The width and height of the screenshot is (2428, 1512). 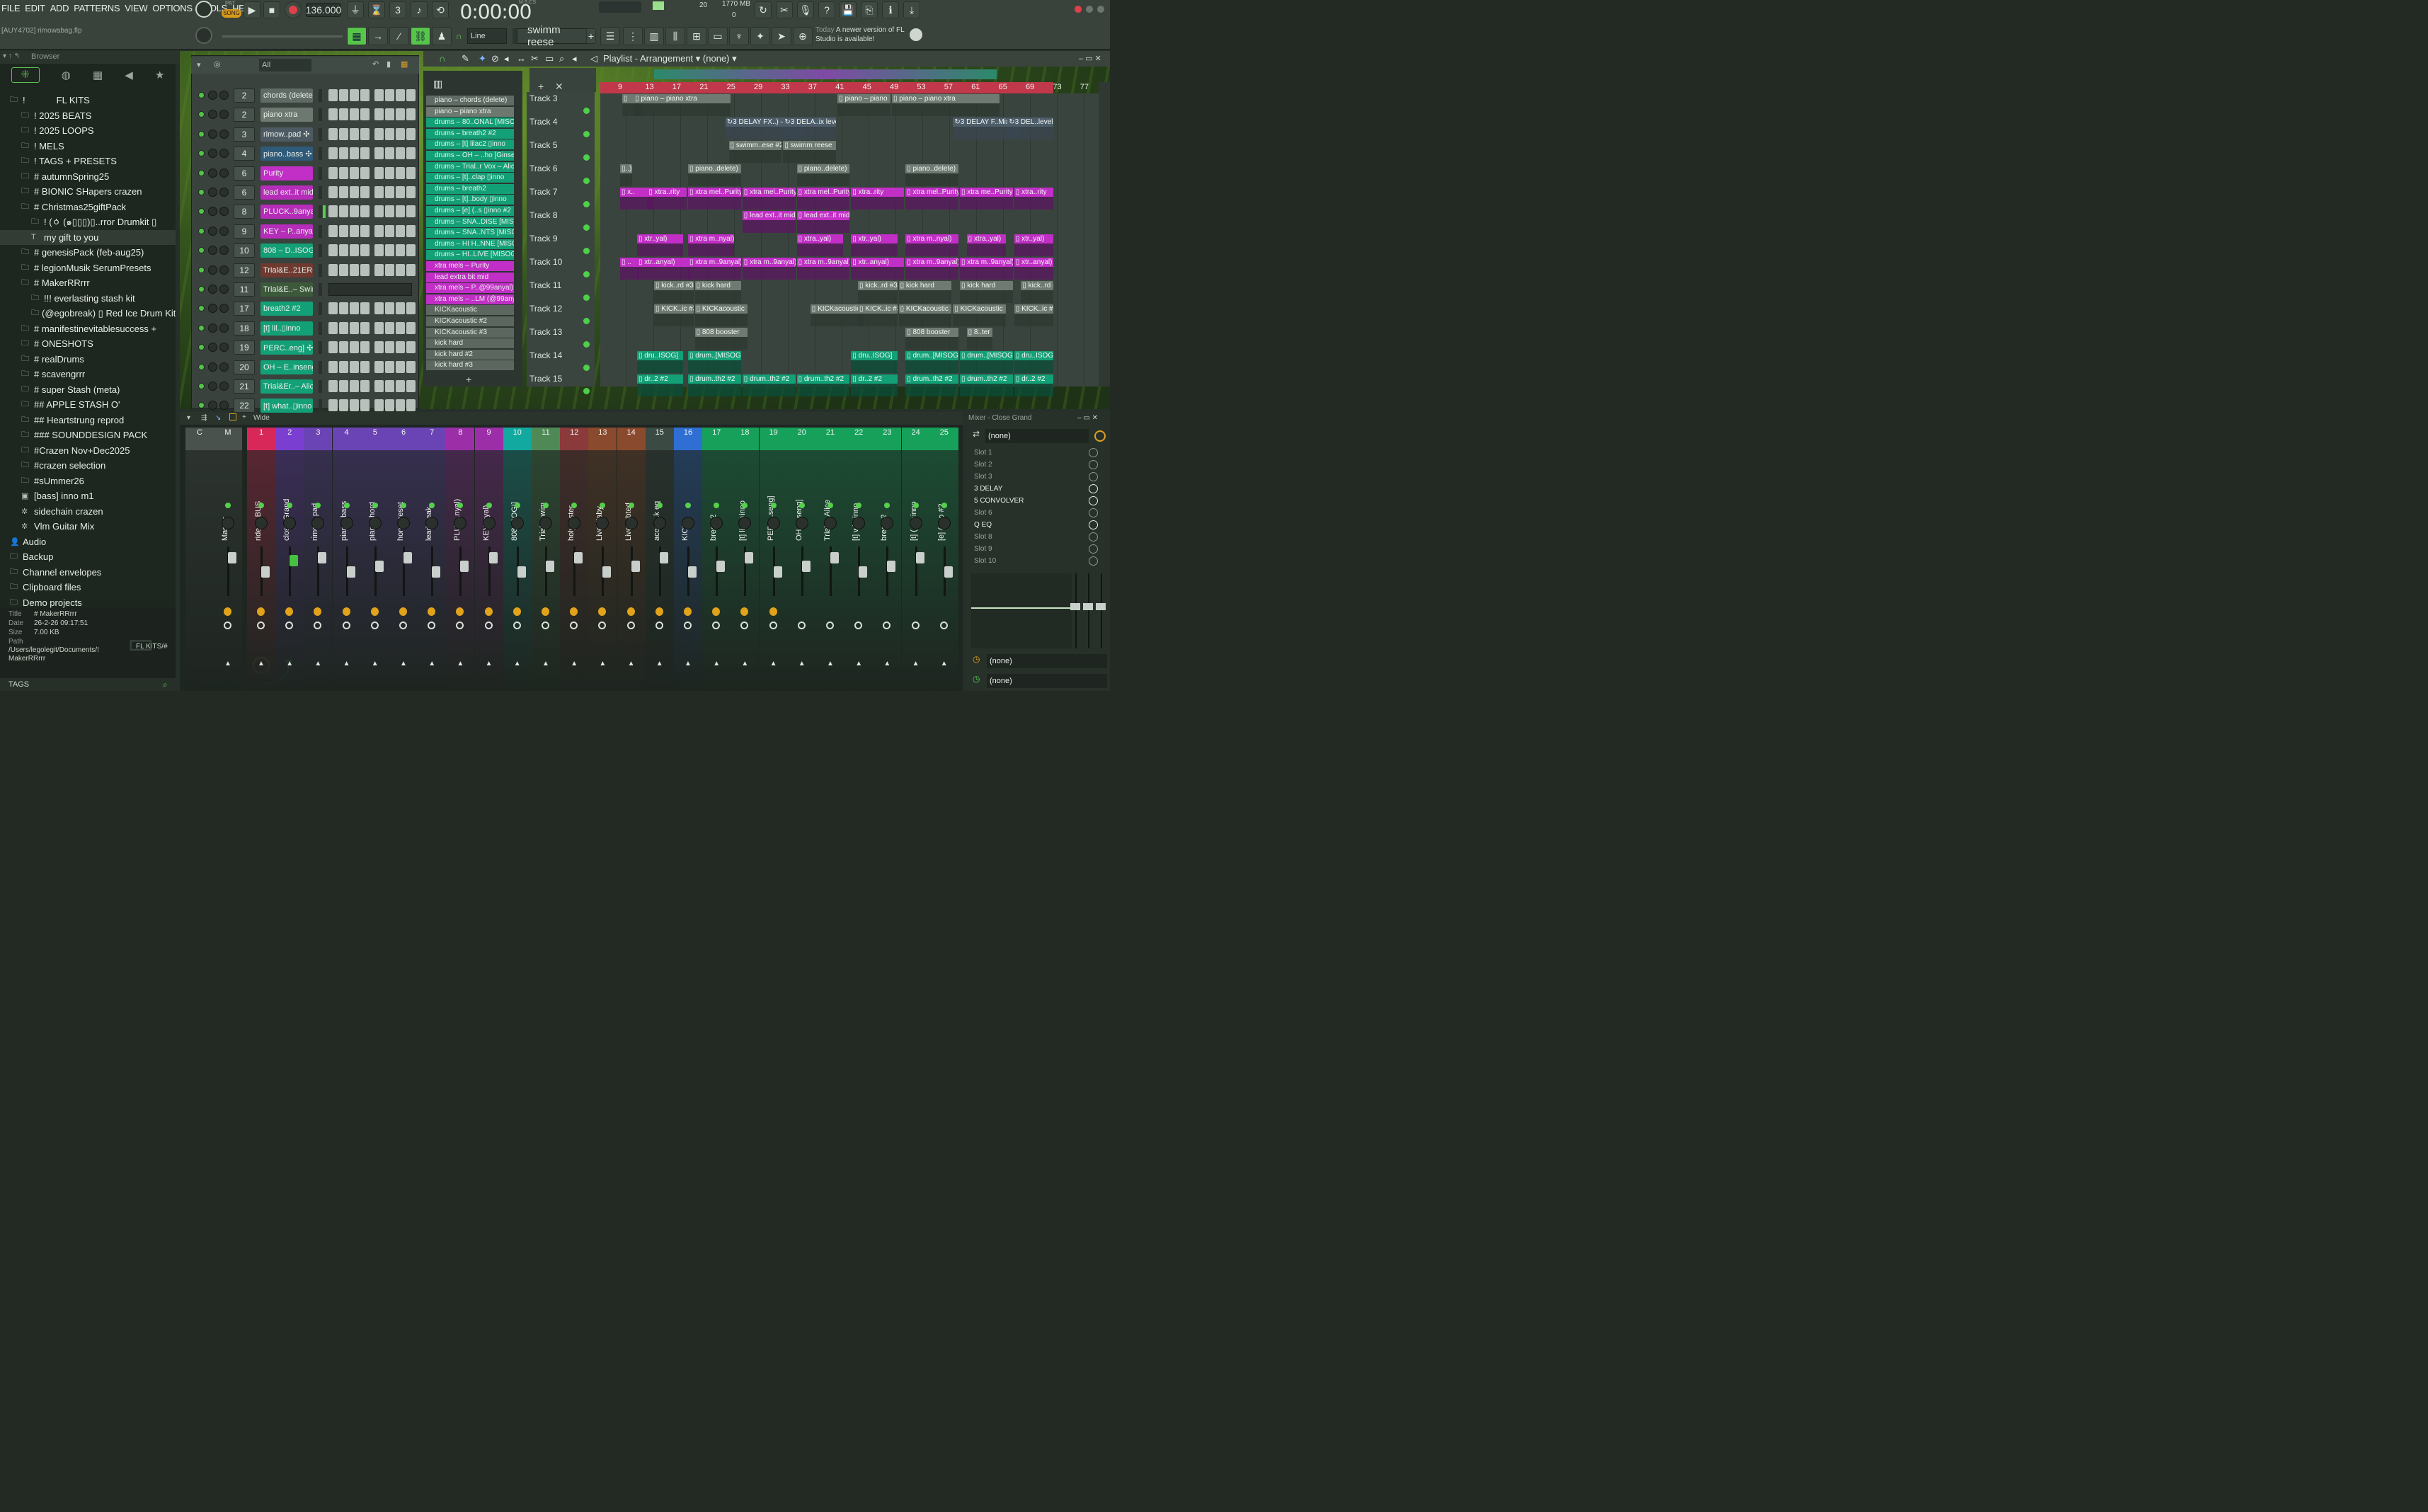 What do you see at coordinates (244, 192) in the screenshot?
I see `channel-mixer-track: 6` at bounding box center [244, 192].